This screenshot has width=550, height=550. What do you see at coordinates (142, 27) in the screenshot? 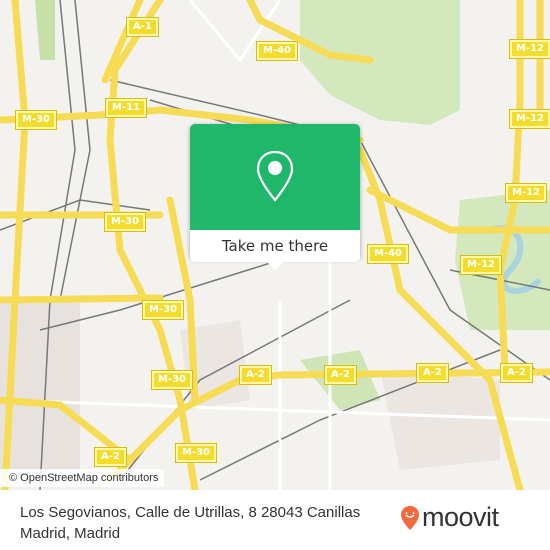
I see `road-label-a1: A-1` at bounding box center [142, 27].